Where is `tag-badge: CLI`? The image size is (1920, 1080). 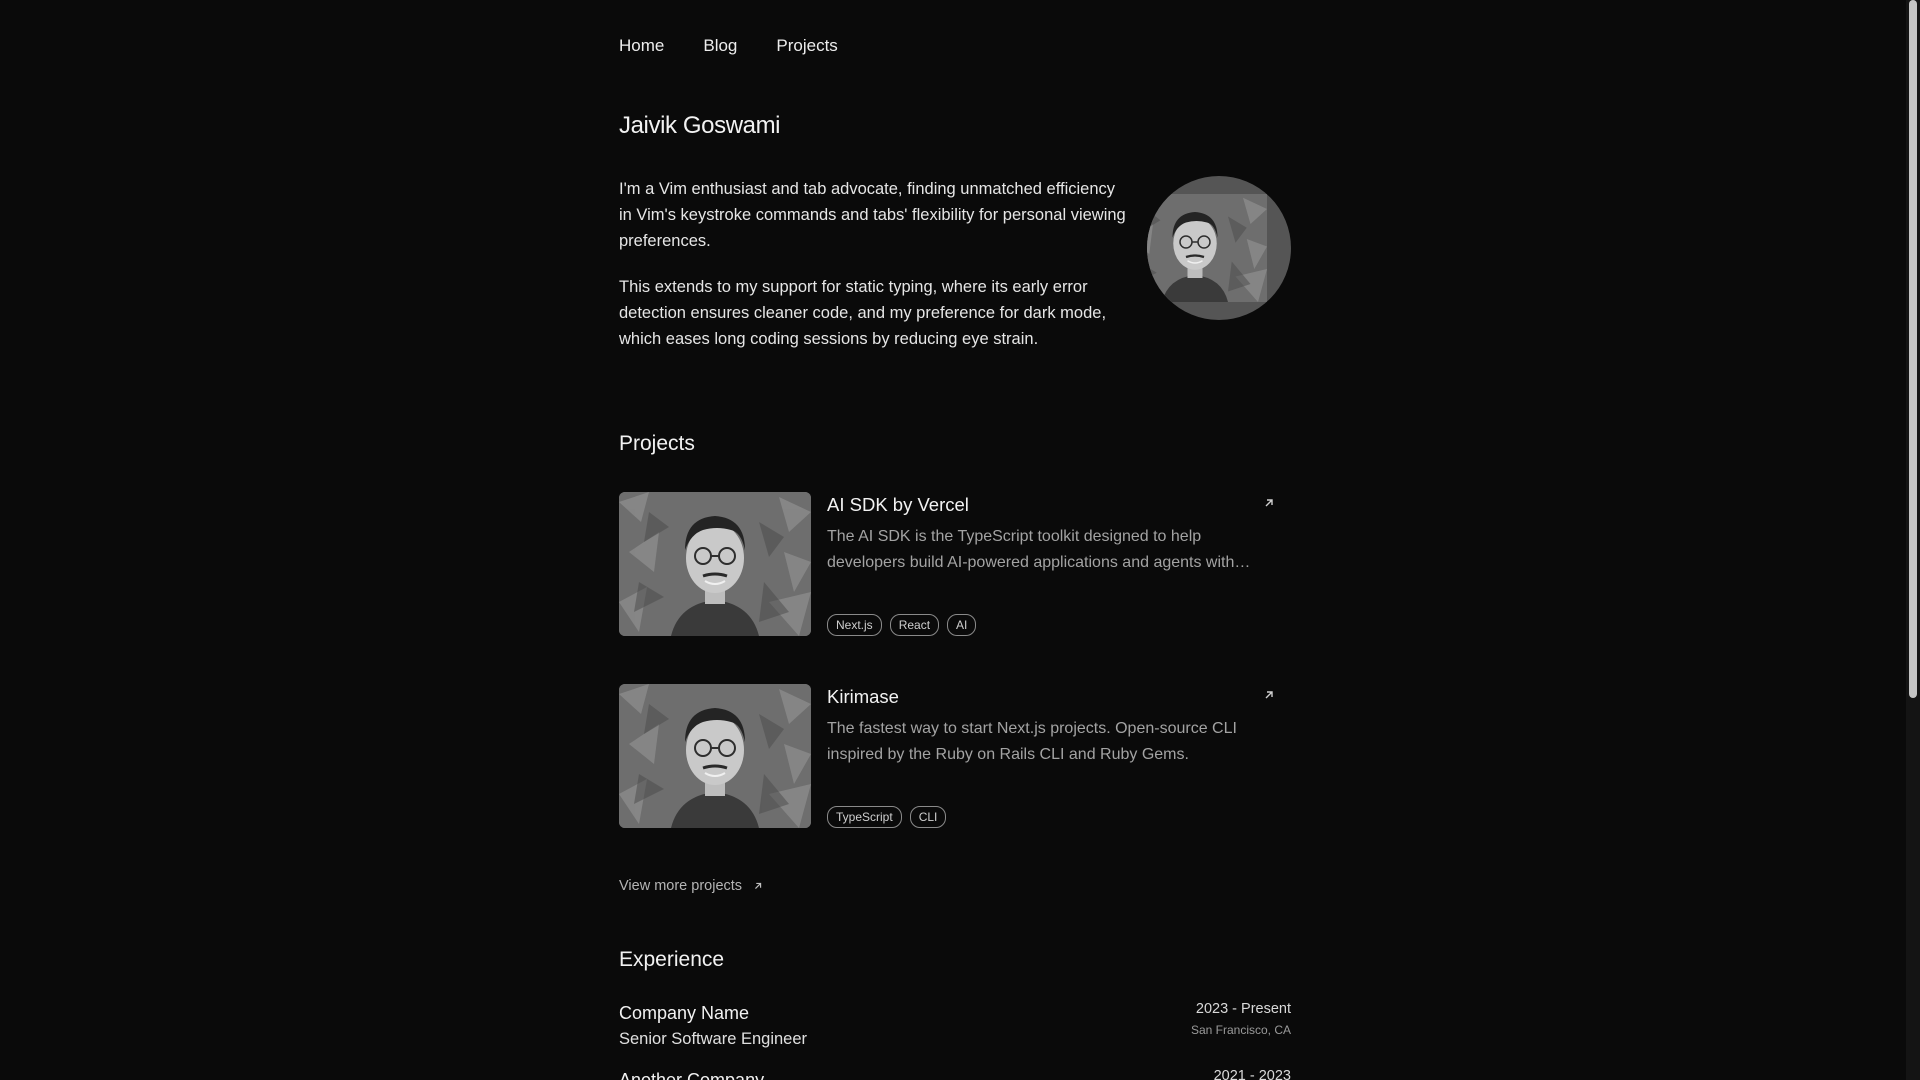 tag-badge: CLI is located at coordinates (928, 817).